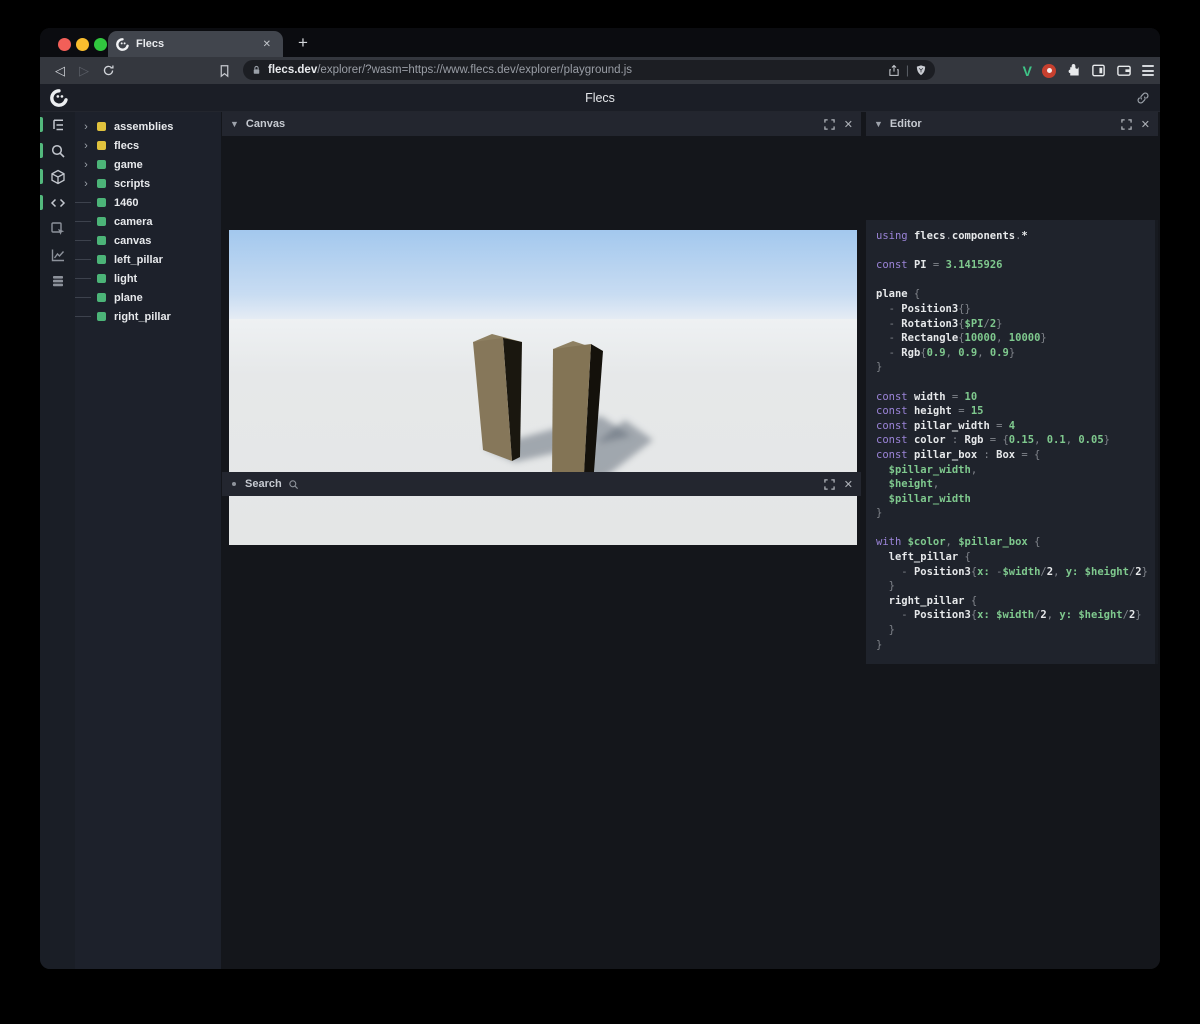 The image size is (1200, 1024). Describe the element at coordinates (148, 297) in the screenshot. I see `tree-item-plane: plane` at that location.